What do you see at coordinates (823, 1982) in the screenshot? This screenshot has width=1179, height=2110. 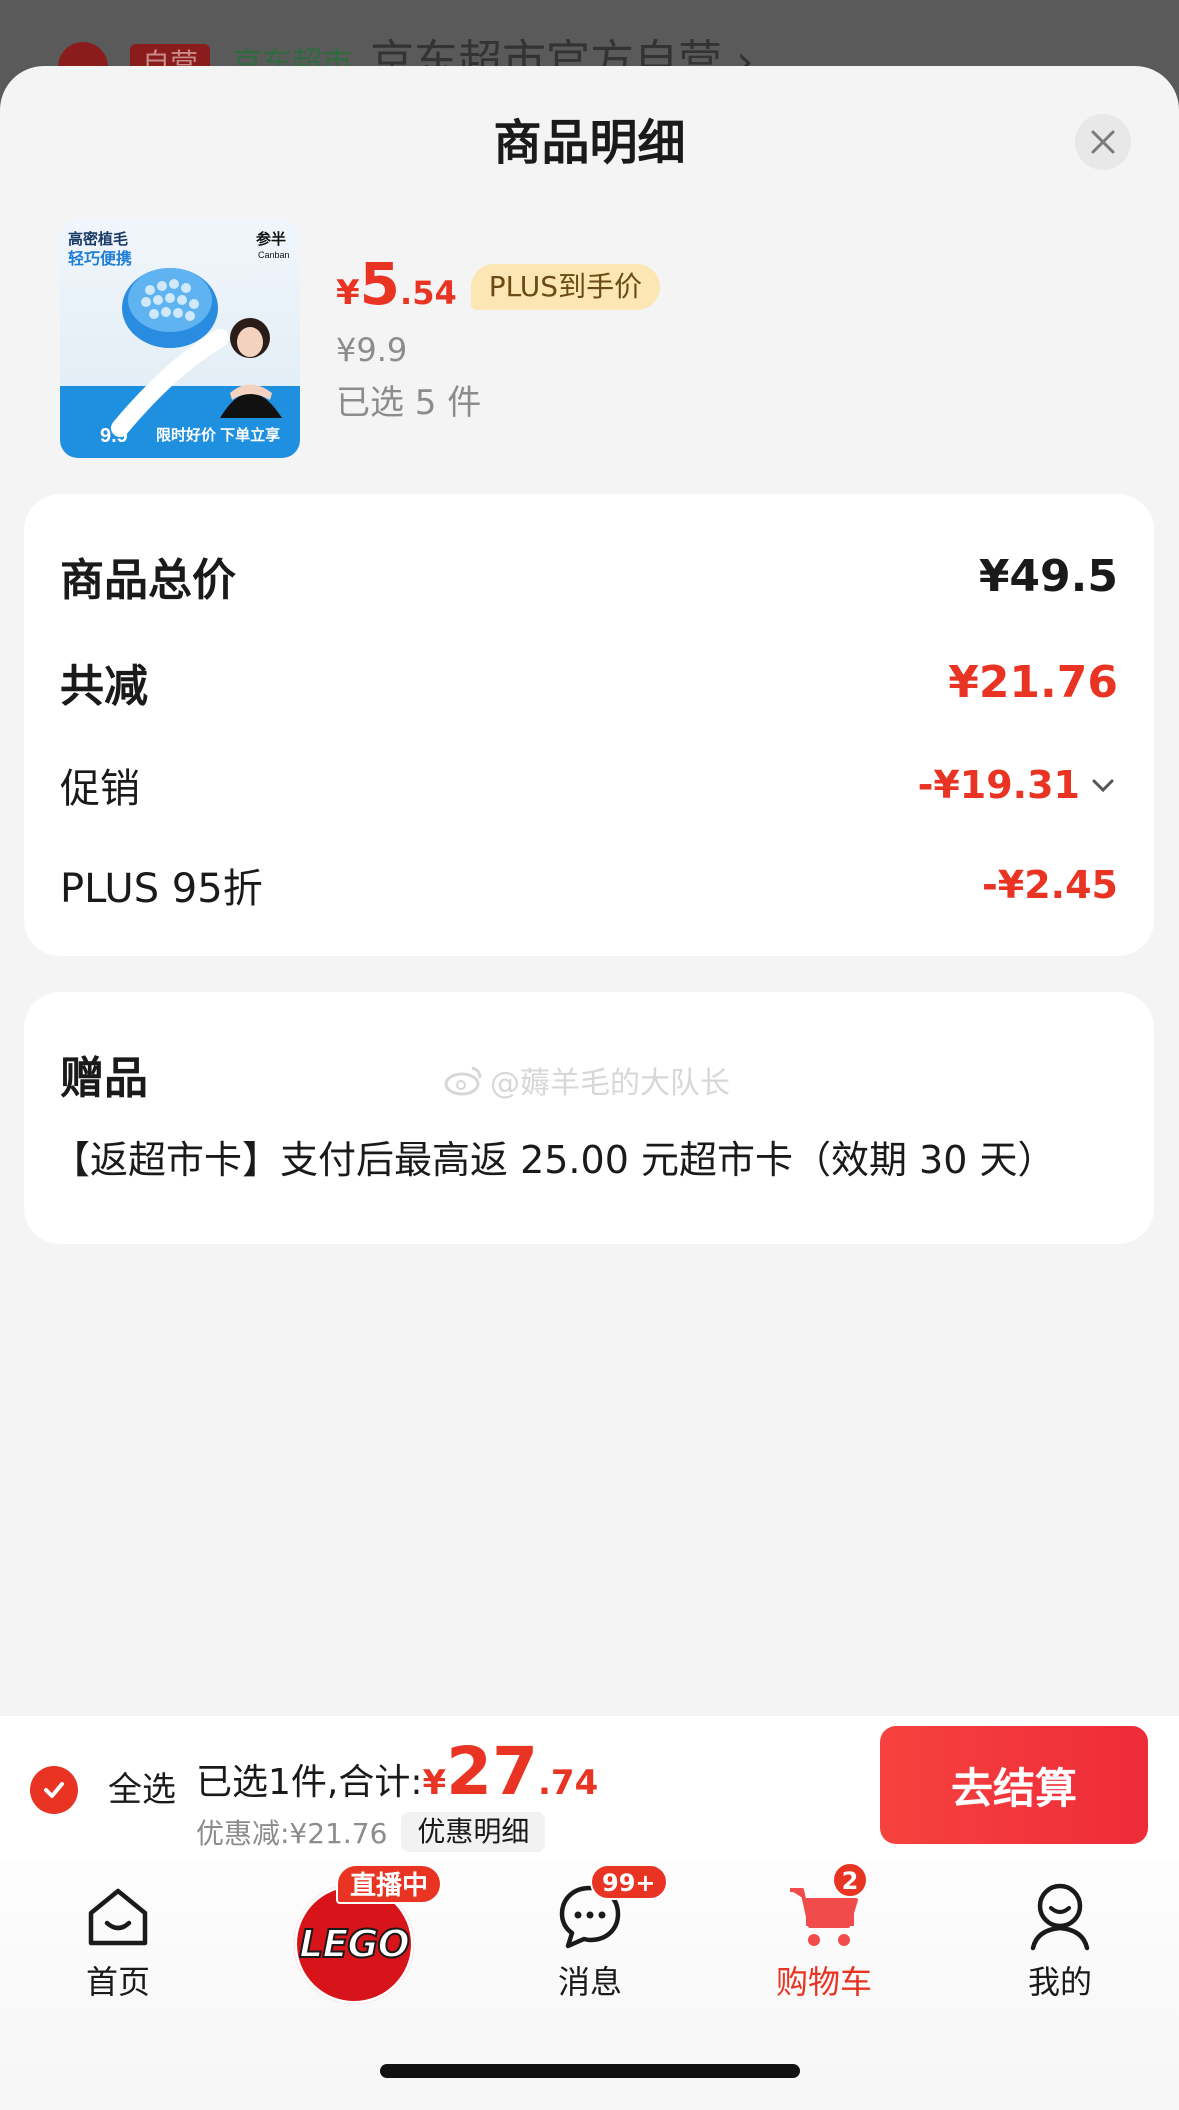 I see `tab-cart-label: 购物车` at bounding box center [823, 1982].